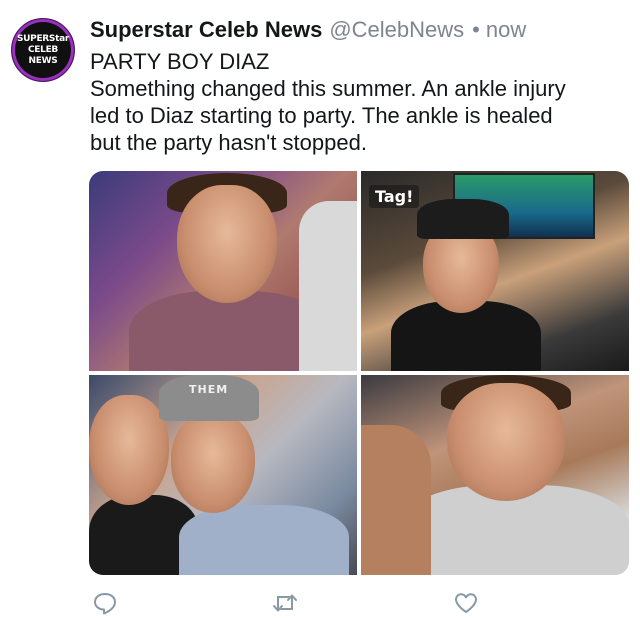 The image size is (640, 618). I want to click on display-name: Superstar Celeb News, so click(206, 30).